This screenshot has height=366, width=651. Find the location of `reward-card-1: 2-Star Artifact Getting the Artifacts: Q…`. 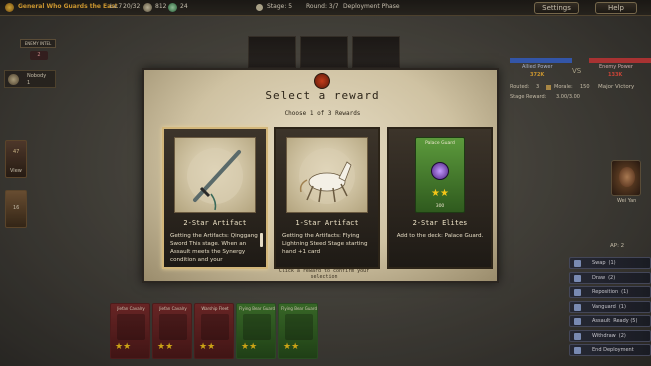

reward-card-1: 2-Star Artifact Getting the Artifacts: Q… is located at coordinates (215, 198).